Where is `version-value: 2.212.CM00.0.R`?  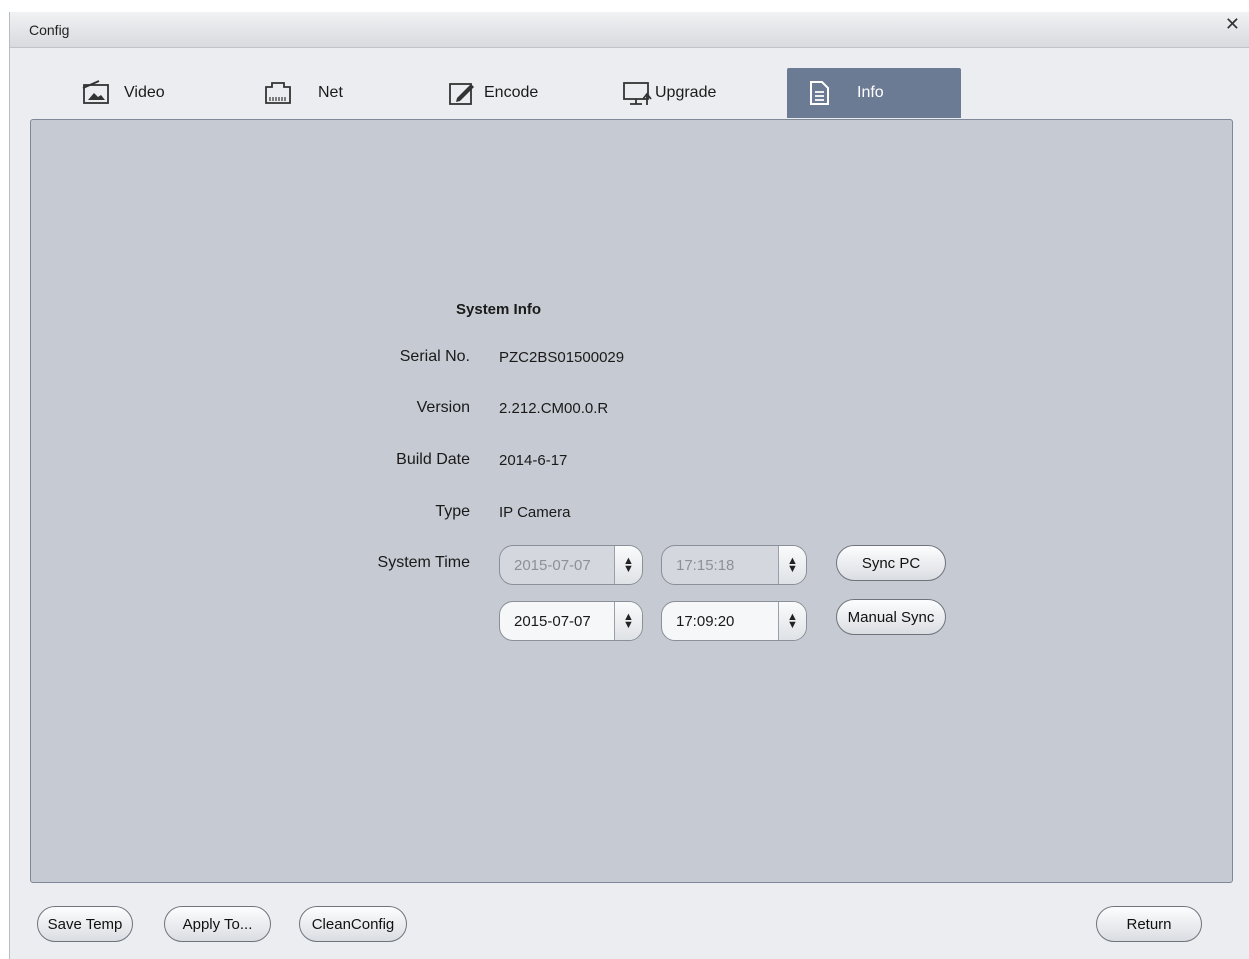
version-value: 2.212.CM00.0.R is located at coordinates (554, 408).